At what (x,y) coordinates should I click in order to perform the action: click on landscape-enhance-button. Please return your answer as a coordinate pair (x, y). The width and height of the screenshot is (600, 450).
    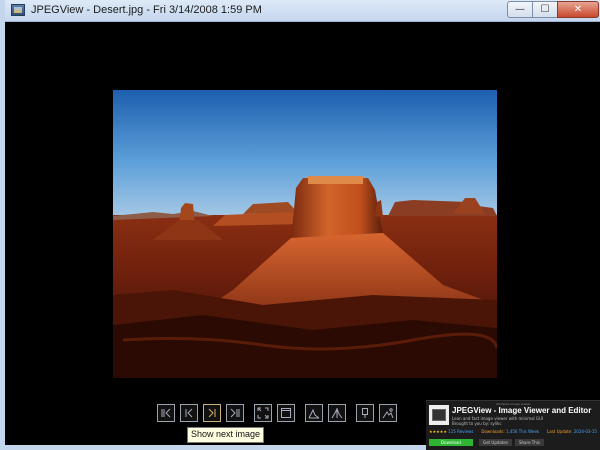
    Looking at the image, I should click on (388, 413).